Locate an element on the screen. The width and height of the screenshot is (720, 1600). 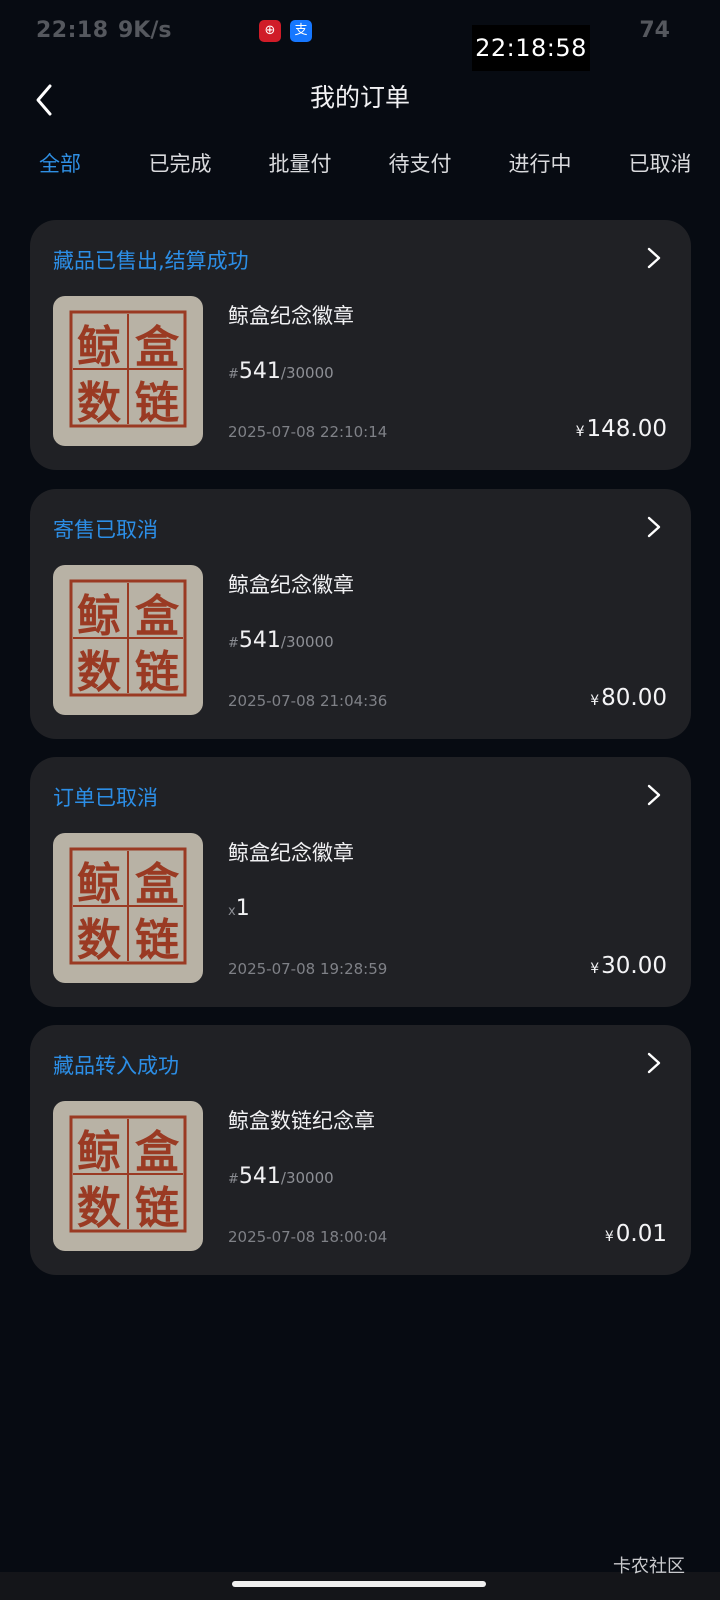
alipay-app-icon: 支 is located at coordinates (301, 31).